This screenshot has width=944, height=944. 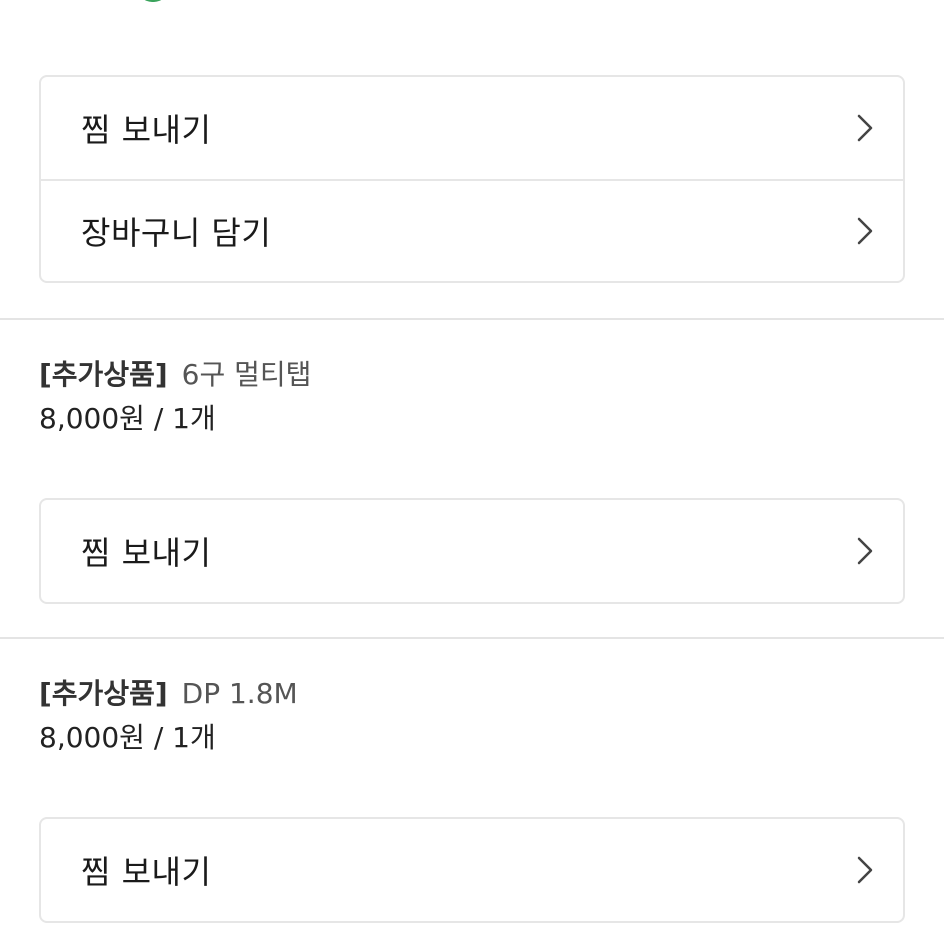 What do you see at coordinates (246, 374) in the screenshot?
I see `addon-name: 6구 멀티탭` at bounding box center [246, 374].